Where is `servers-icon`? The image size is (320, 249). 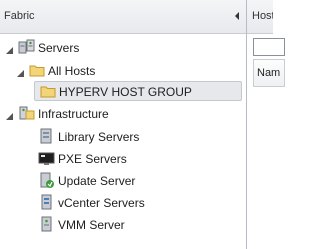 servers-icon is located at coordinates (26, 47).